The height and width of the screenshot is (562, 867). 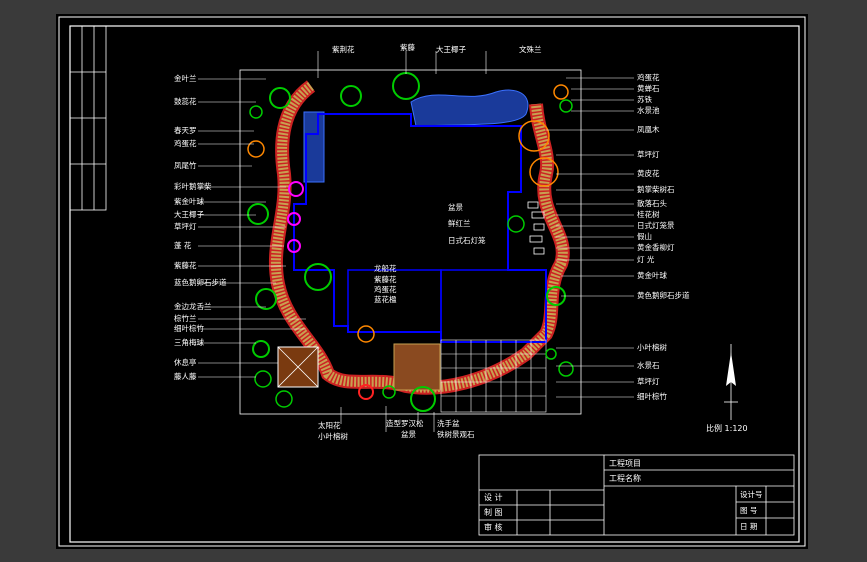 I want to click on plant-label: 黄色鹅卵石步道, so click(x=663, y=295).